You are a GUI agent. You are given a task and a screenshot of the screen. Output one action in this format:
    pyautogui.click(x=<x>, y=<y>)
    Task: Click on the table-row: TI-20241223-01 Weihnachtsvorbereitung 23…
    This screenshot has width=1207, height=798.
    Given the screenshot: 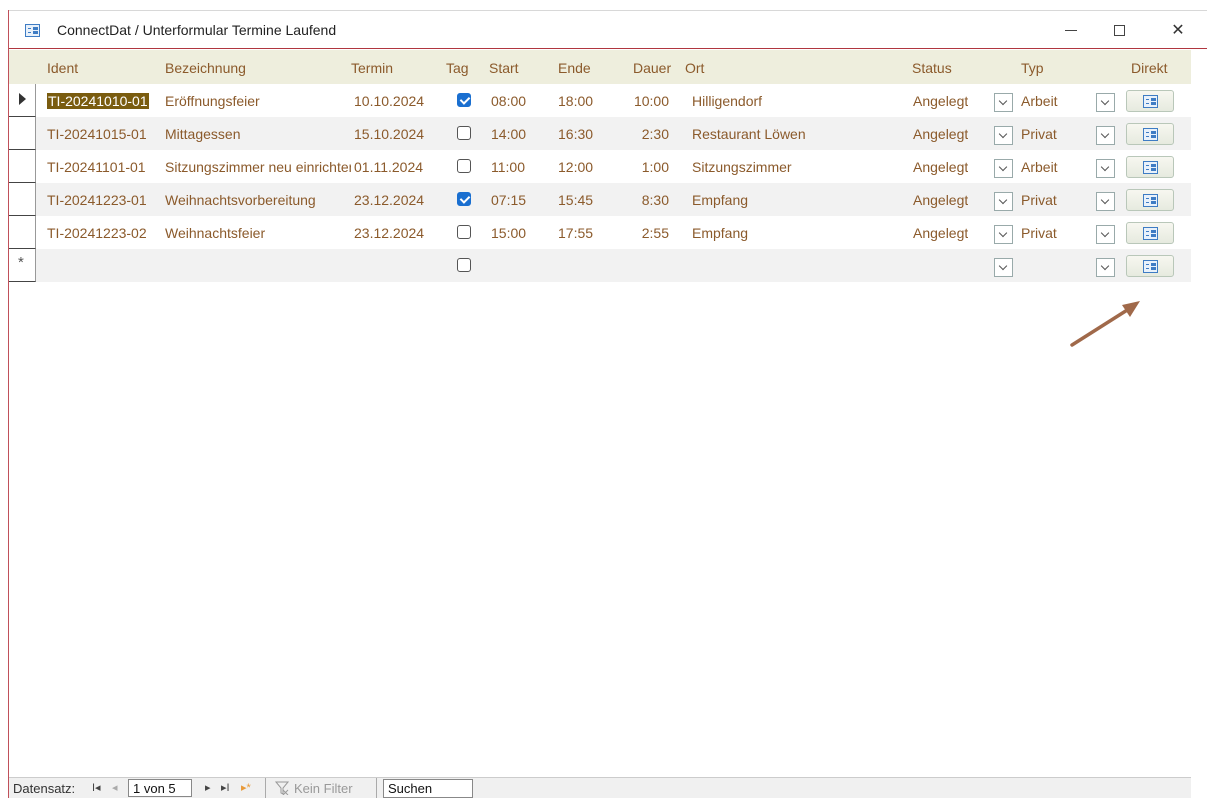 What is the action you would take?
    pyautogui.click(x=600, y=199)
    